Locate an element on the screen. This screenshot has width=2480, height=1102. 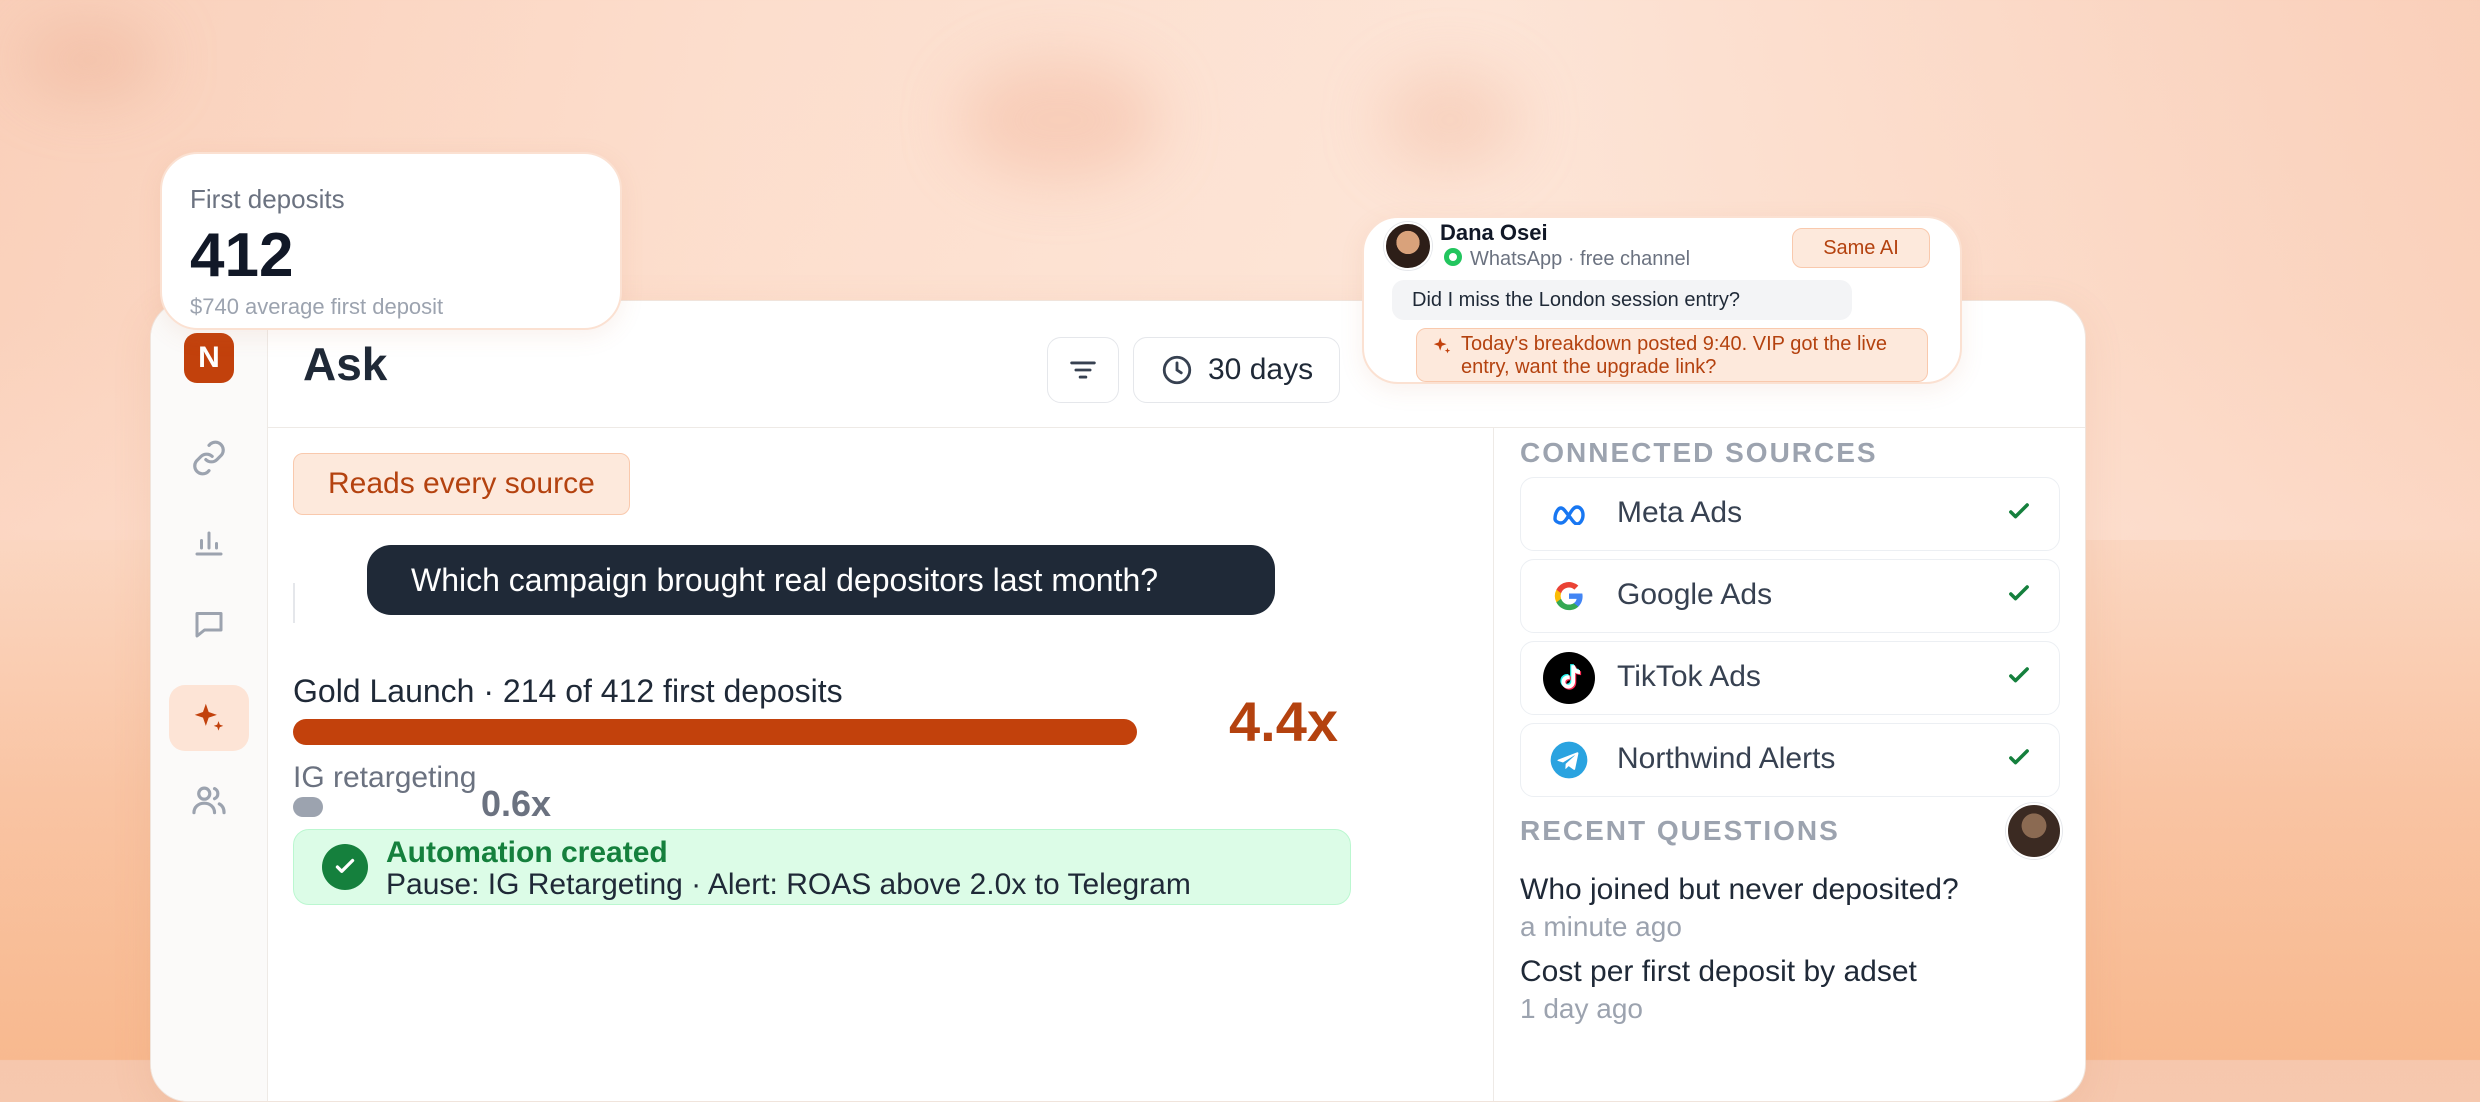
result-bar-fill is located at coordinates (715, 732).